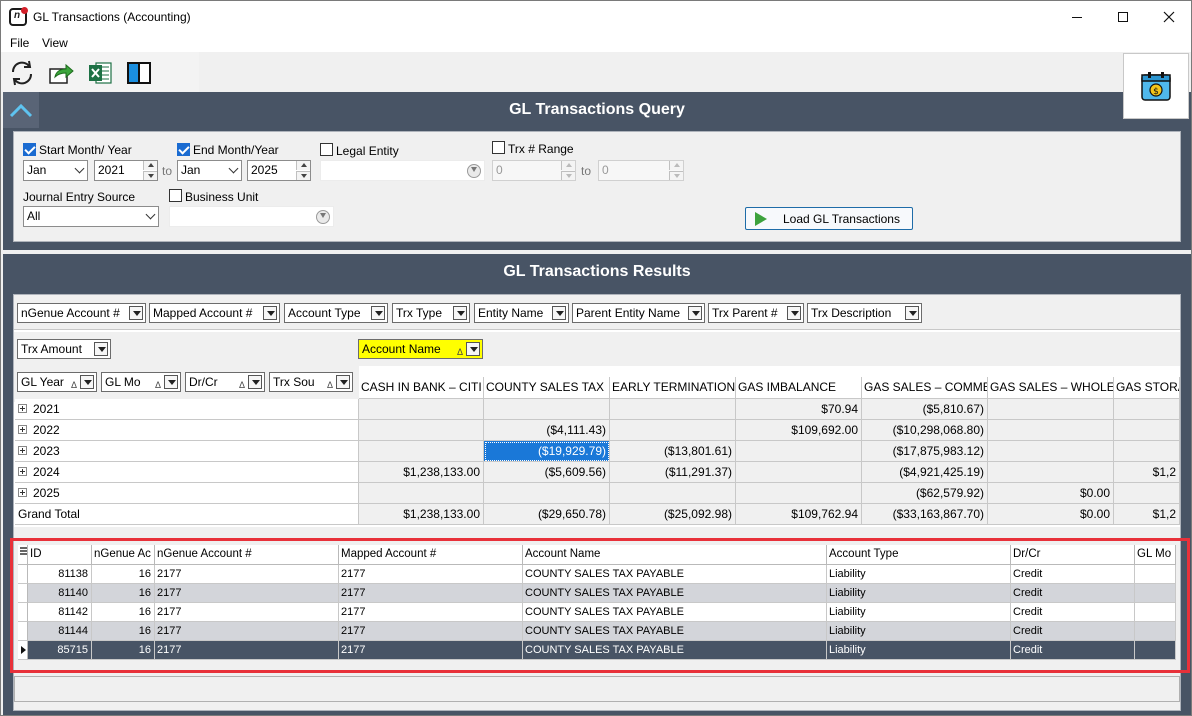 The width and height of the screenshot is (1192, 716). I want to click on start-year-stepper: 2021, so click(126, 170).